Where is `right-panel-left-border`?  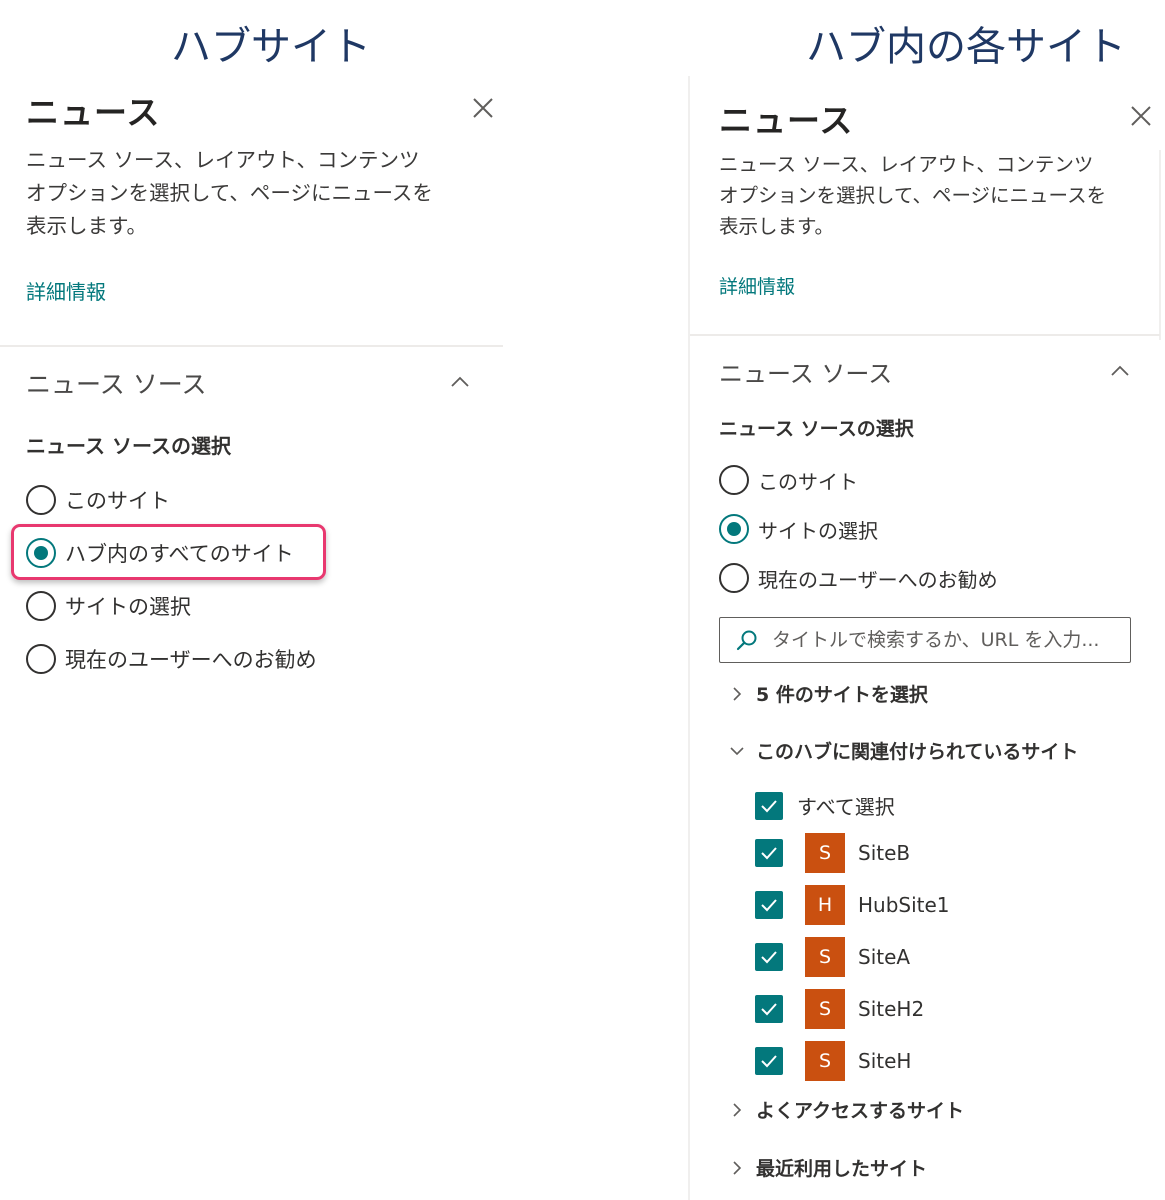
right-panel-left-border is located at coordinates (689, 638).